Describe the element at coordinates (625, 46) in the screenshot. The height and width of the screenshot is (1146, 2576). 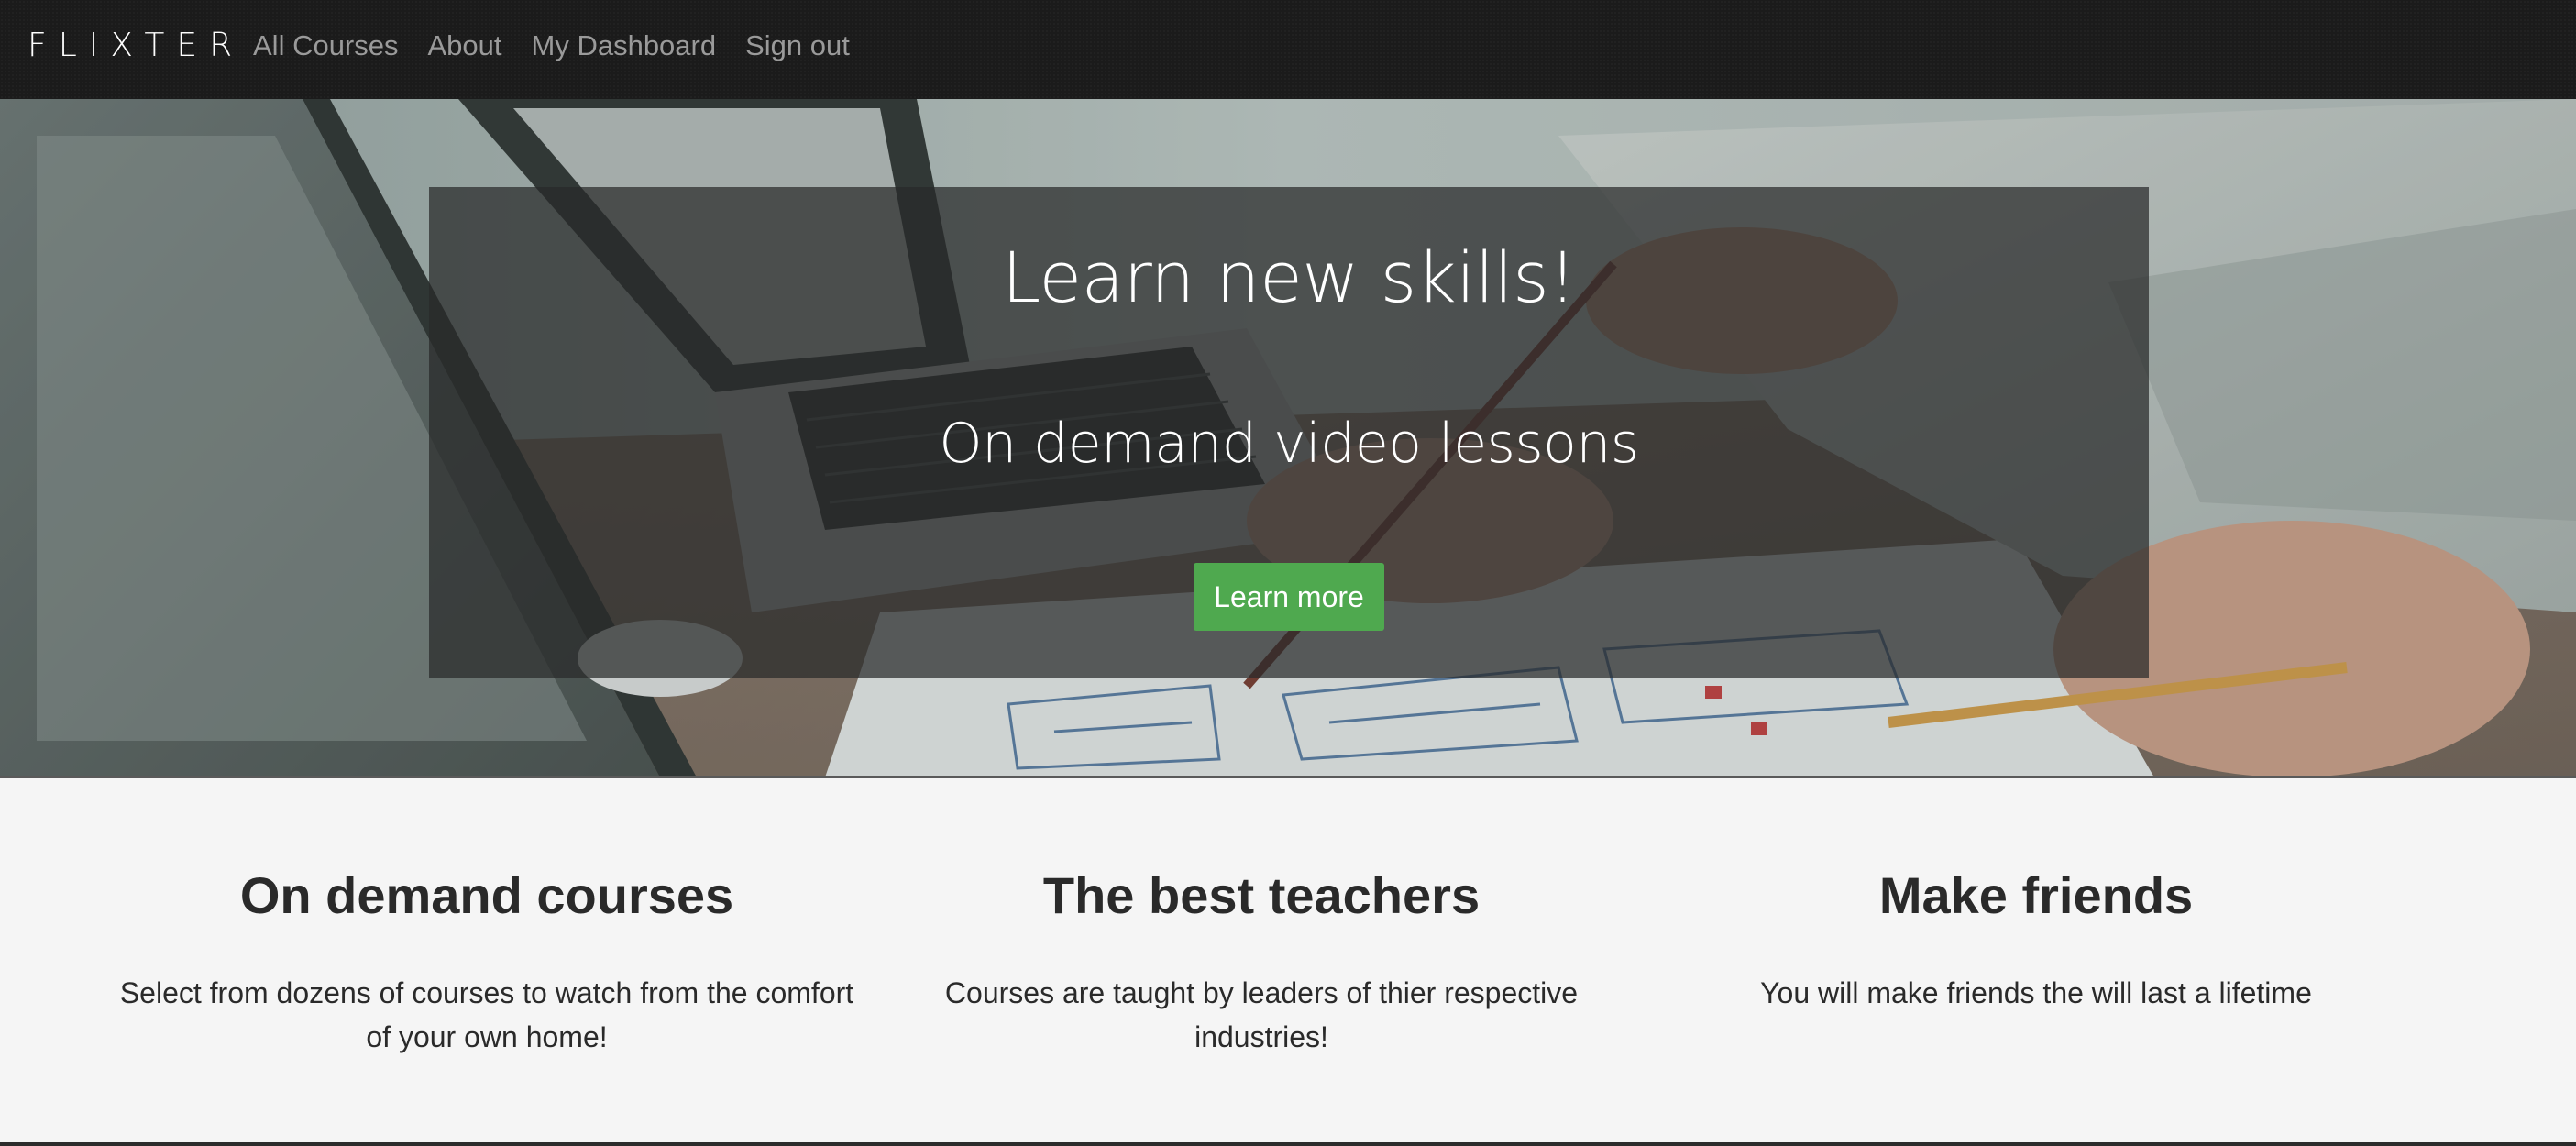
I see `nav-link-my-dashboard: My Dashboard` at that location.